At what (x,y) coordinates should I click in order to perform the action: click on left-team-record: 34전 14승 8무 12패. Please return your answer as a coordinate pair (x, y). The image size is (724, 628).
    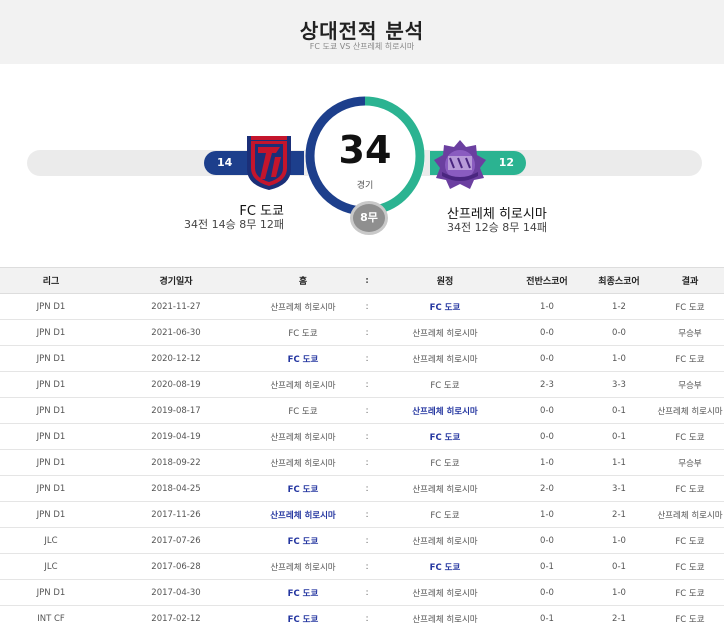
    Looking at the image, I should click on (234, 224).